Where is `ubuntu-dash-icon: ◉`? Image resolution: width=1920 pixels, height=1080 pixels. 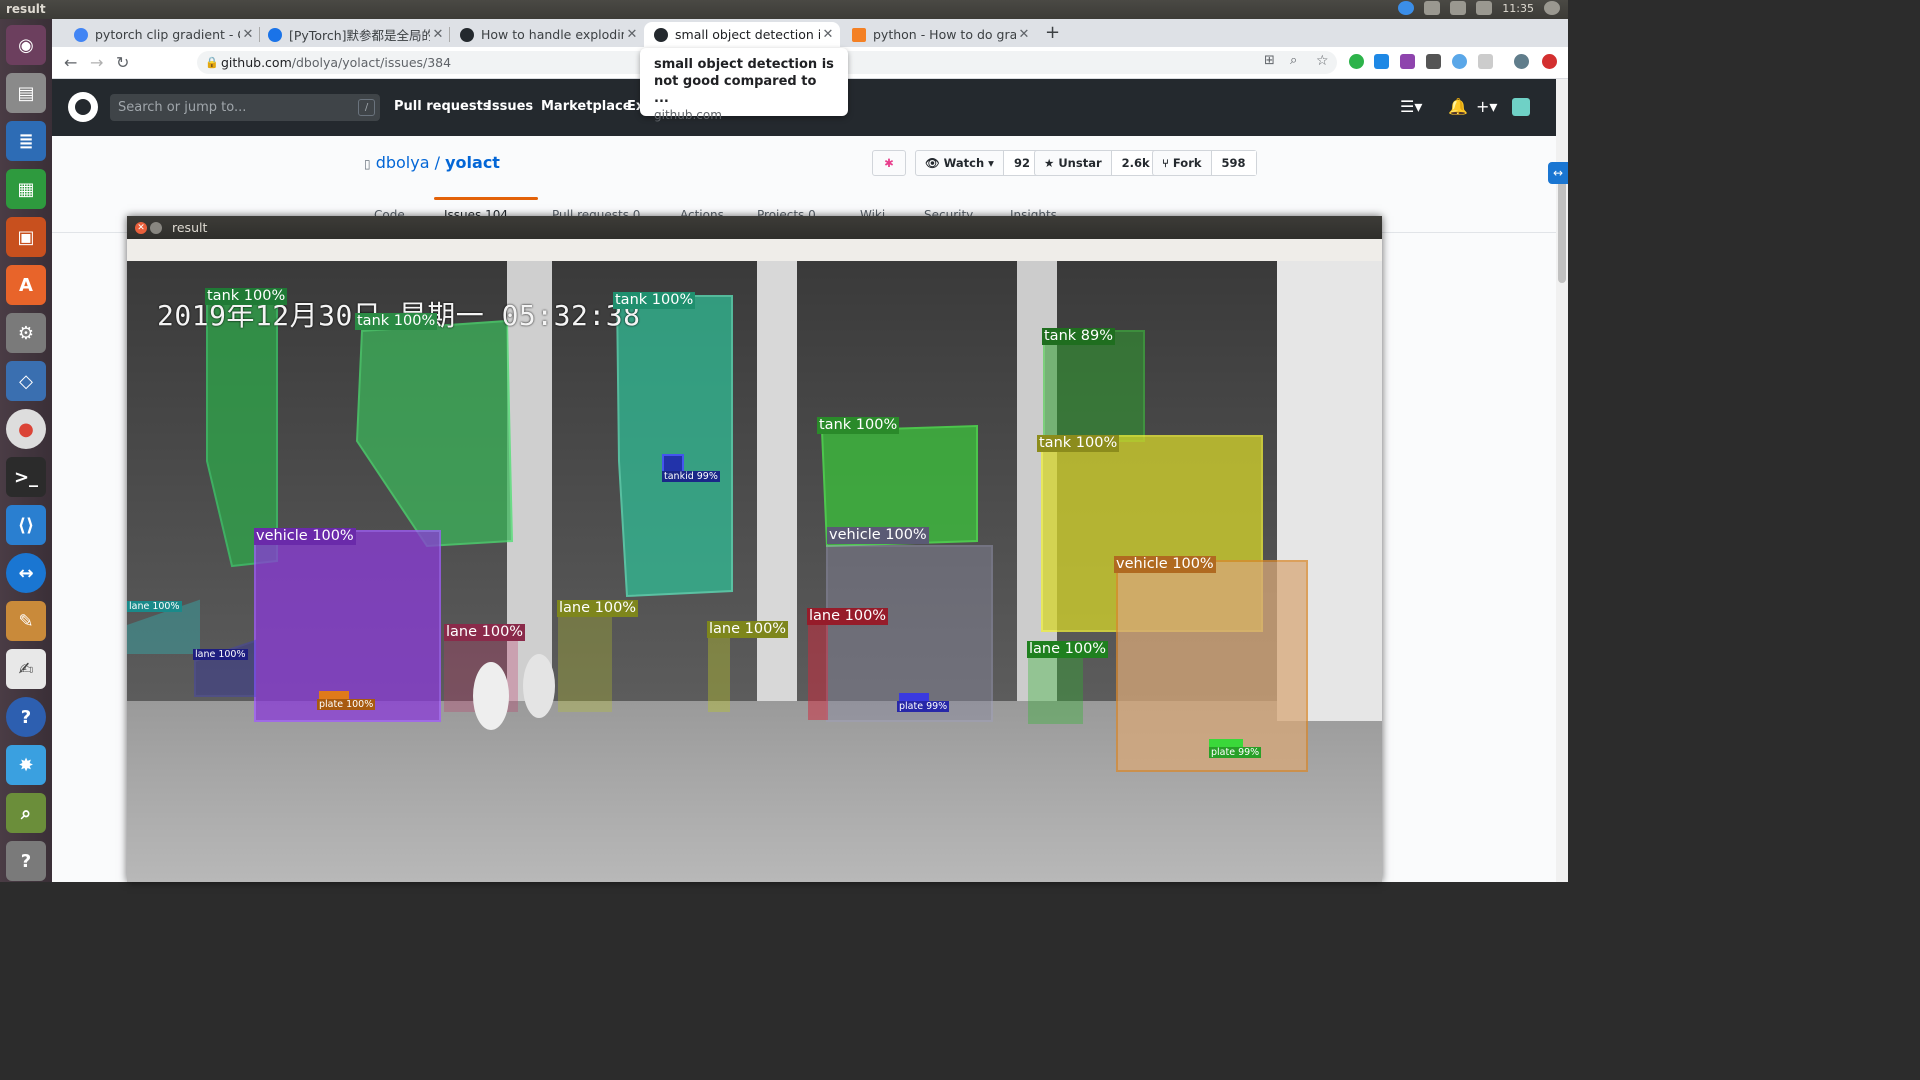 ubuntu-dash-icon: ◉ is located at coordinates (26, 45).